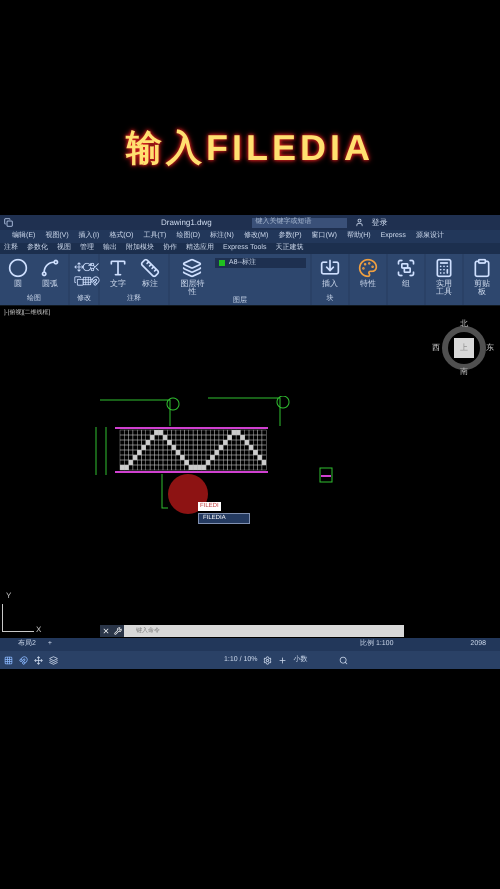 The width and height of the screenshot is (500, 889). I want to click on search-icon, so click(343, 660).